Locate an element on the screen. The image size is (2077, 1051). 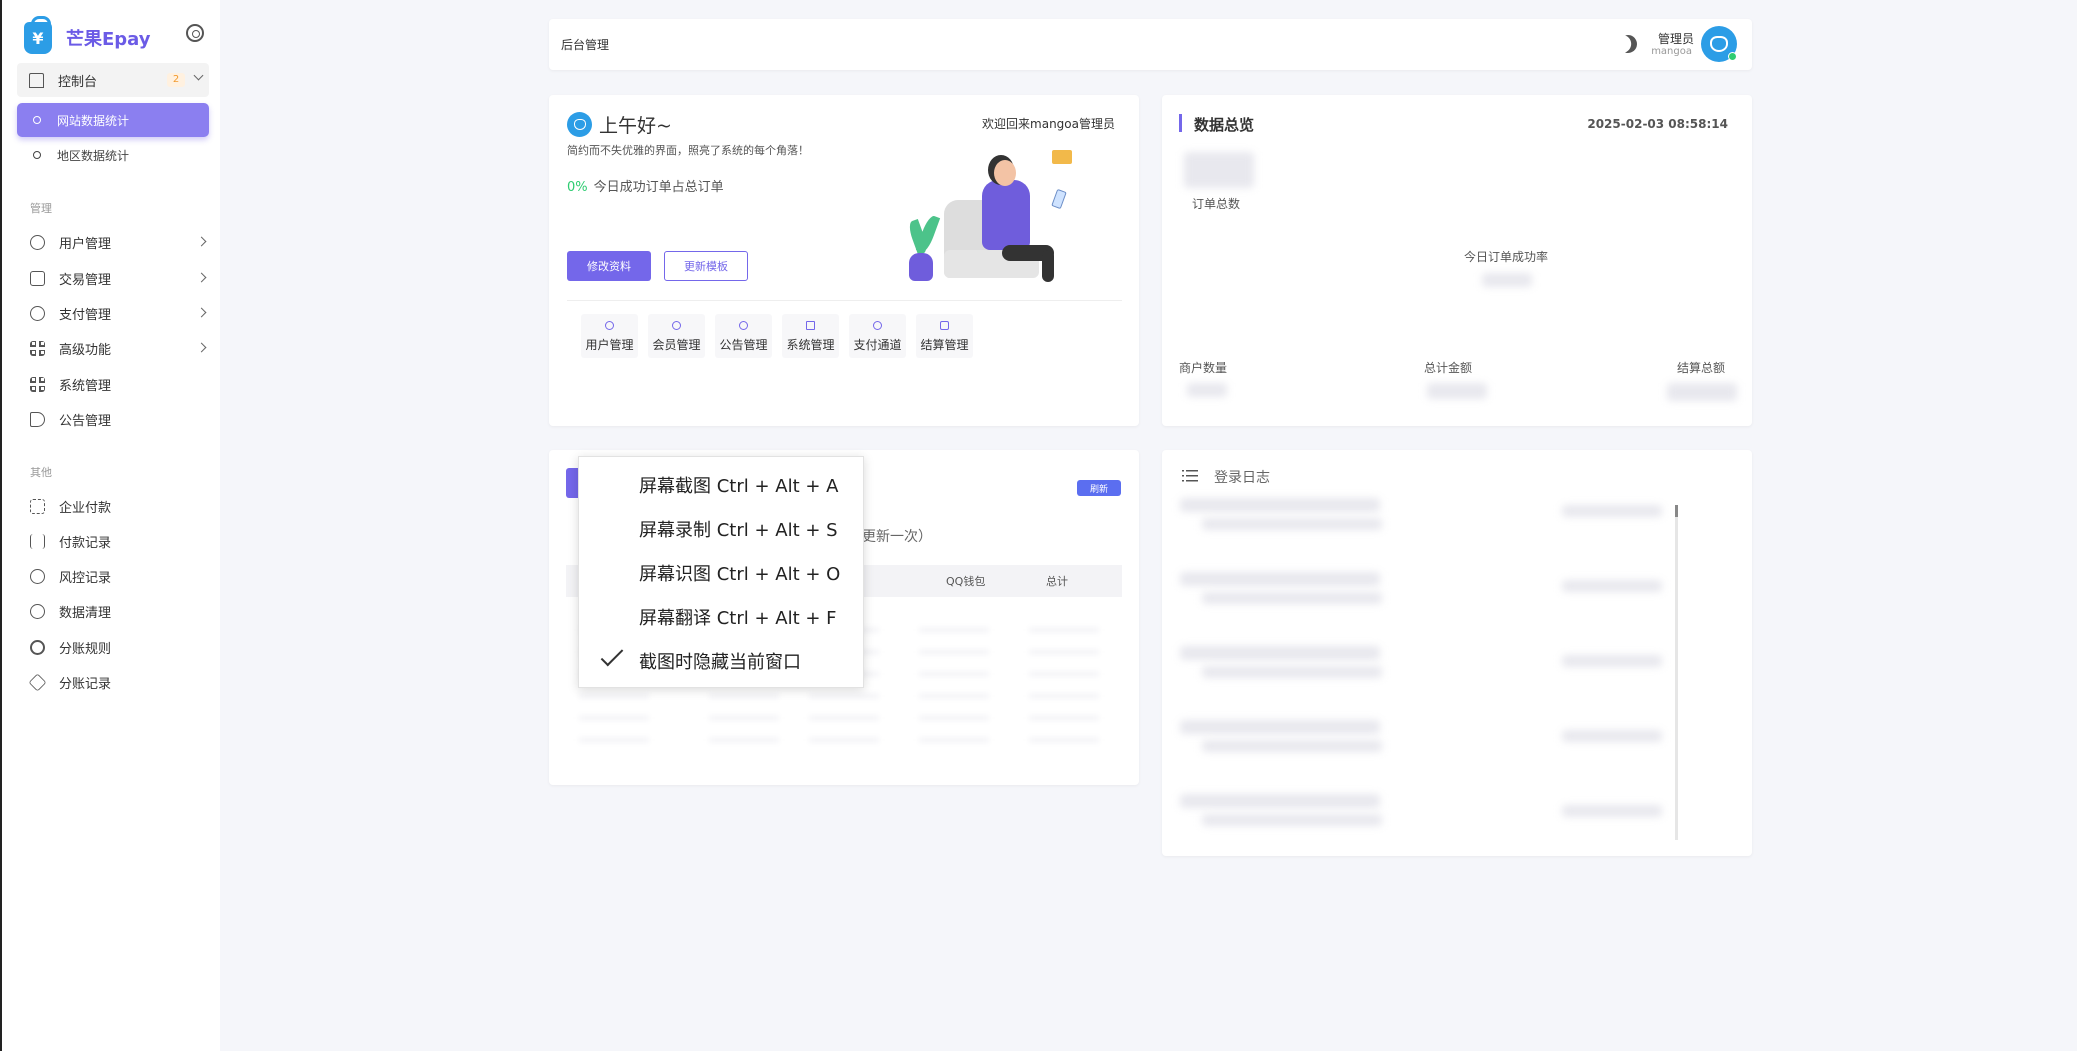
quick-link-notice: 公告管理 is located at coordinates (743, 336).